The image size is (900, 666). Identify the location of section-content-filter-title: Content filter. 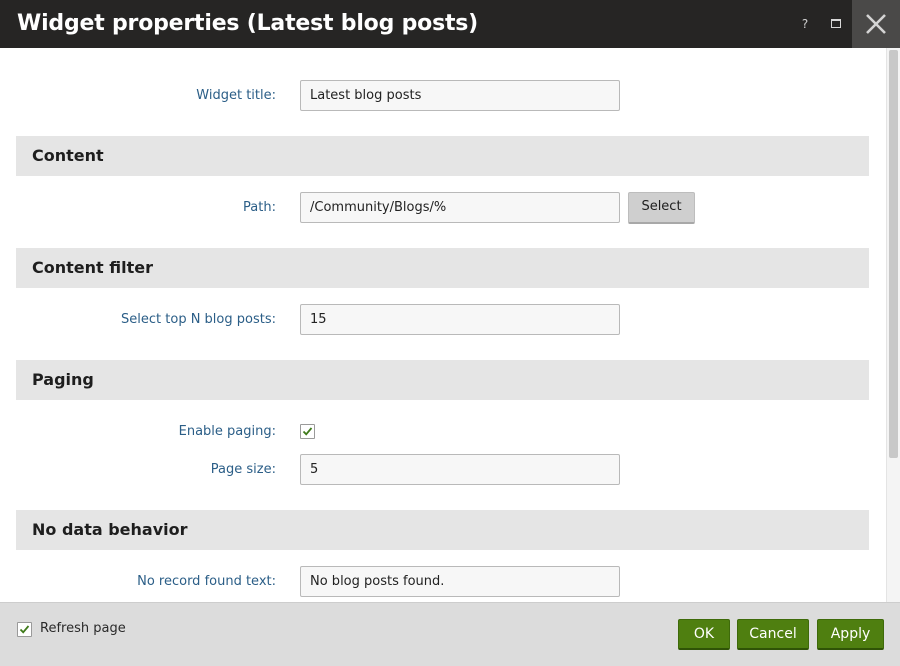
(92, 267).